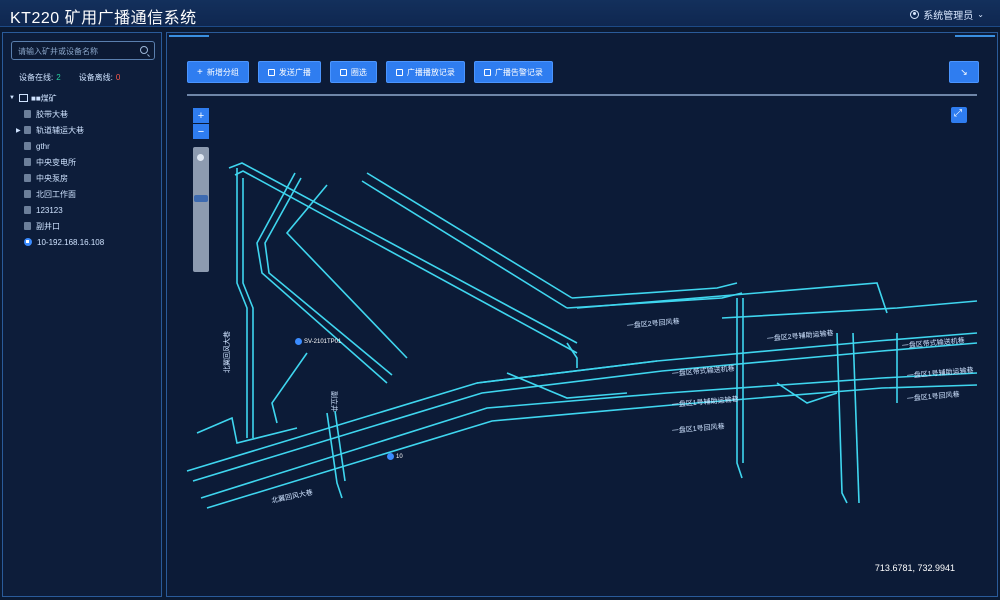 The width and height of the screenshot is (1000, 600). Describe the element at coordinates (200, 72) in the screenshot. I see `plus-icon: +` at that location.